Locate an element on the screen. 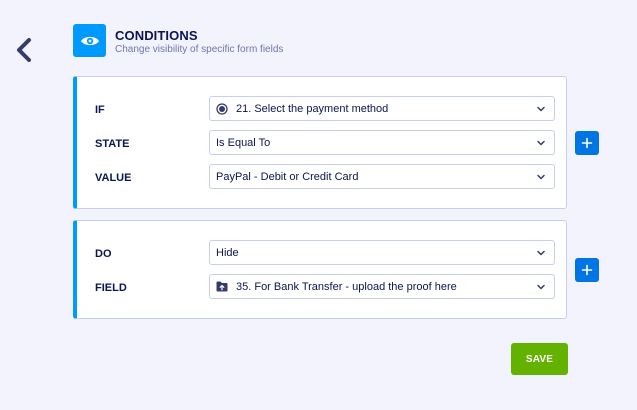  add-condition-button is located at coordinates (587, 143).